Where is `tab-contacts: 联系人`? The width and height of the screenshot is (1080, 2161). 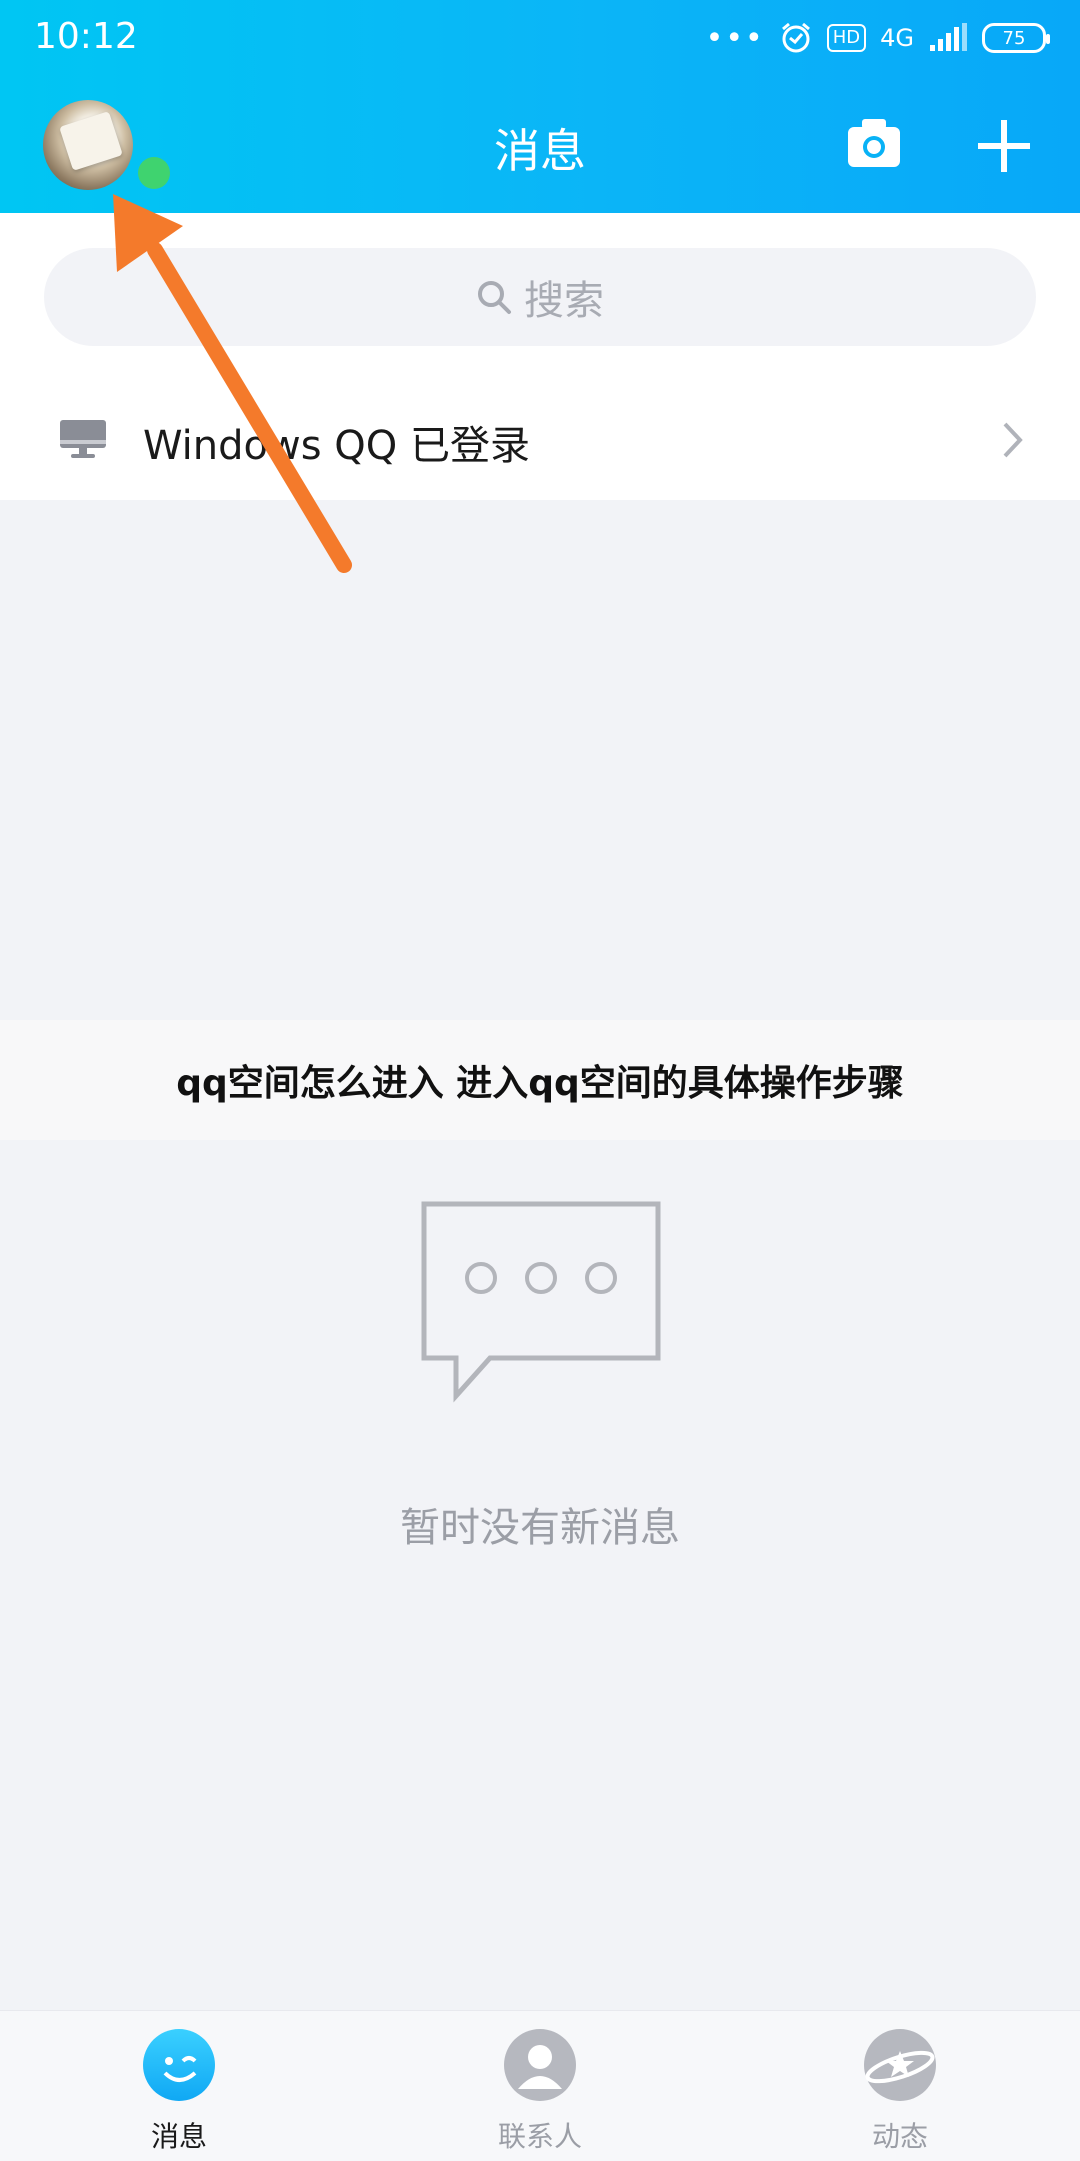
tab-contacts: 联系人 is located at coordinates (540, 2092).